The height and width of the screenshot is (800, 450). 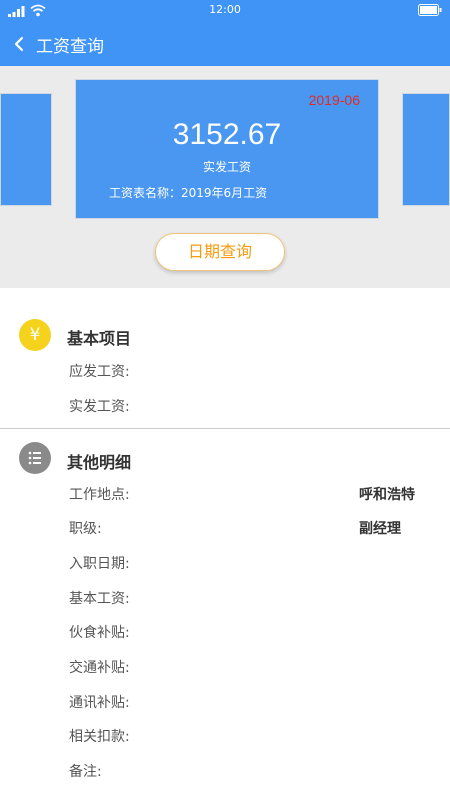 I want to click on basic-section-title: 基本项目, so click(x=99, y=338).